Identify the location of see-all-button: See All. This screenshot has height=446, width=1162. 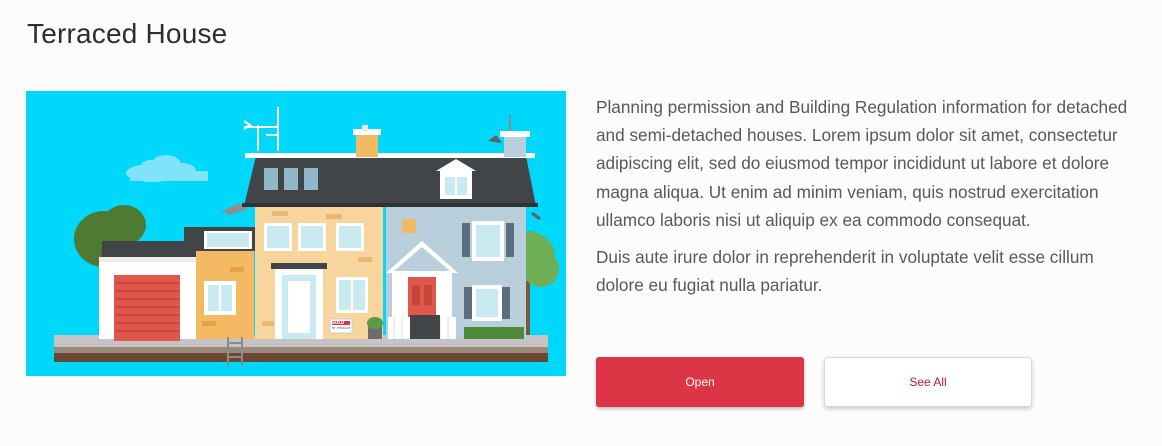
(928, 382).